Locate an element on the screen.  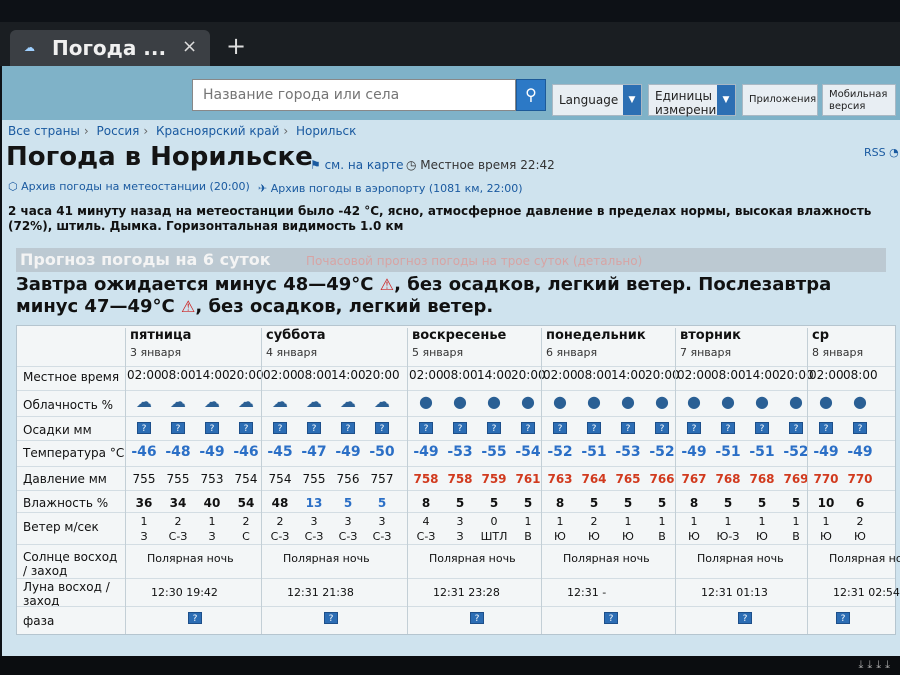
breadcrumb-item: Все страны is located at coordinates (44, 131).